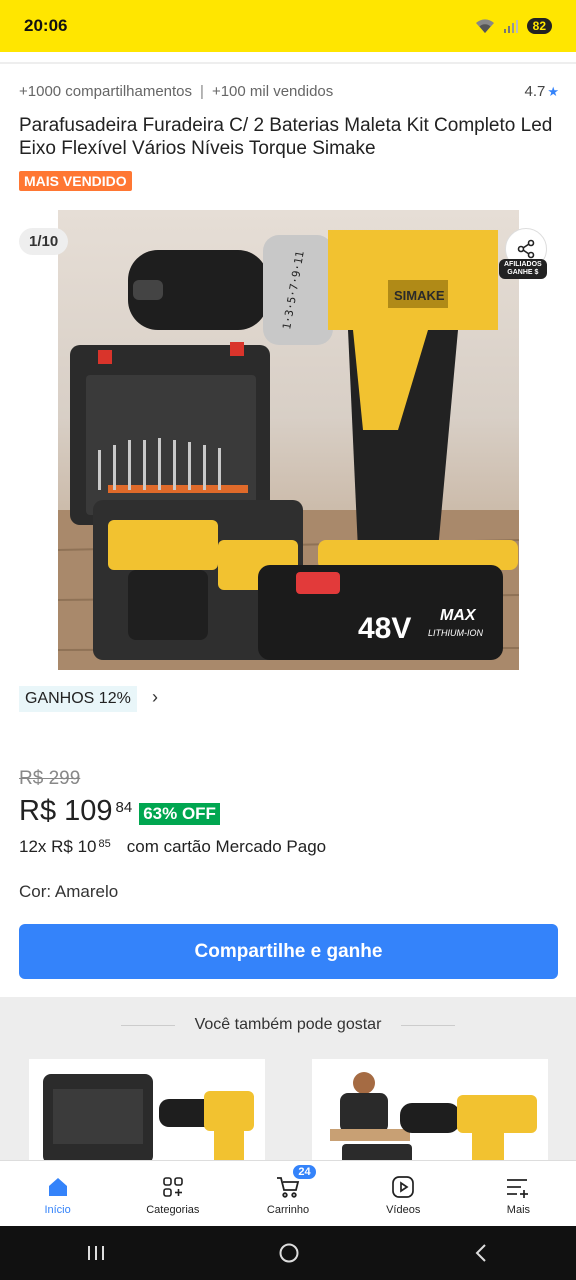 The height and width of the screenshot is (1280, 576). What do you see at coordinates (481, 1253) in the screenshot?
I see `back-icon` at bounding box center [481, 1253].